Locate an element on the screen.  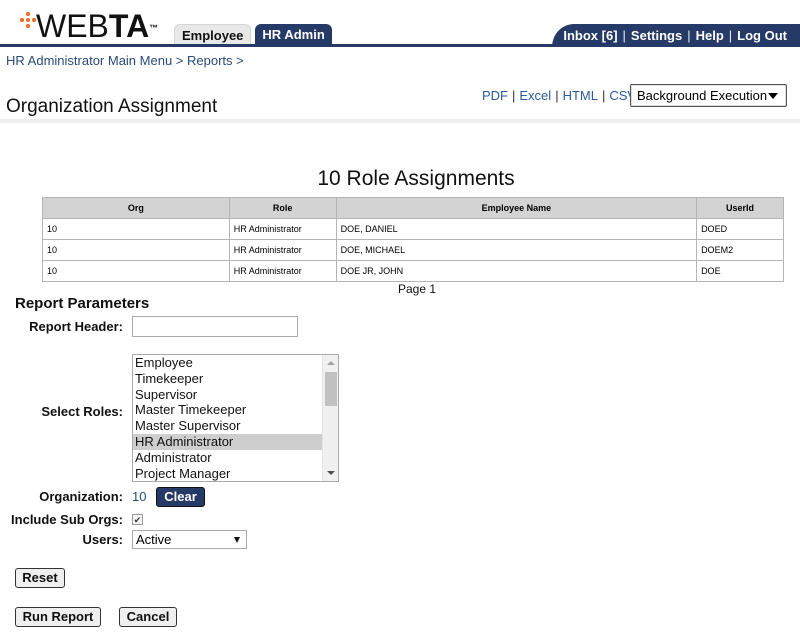
table-row: 10 HR Administrator DOE JR, JOHN DOE is located at coordinates (413, 271).